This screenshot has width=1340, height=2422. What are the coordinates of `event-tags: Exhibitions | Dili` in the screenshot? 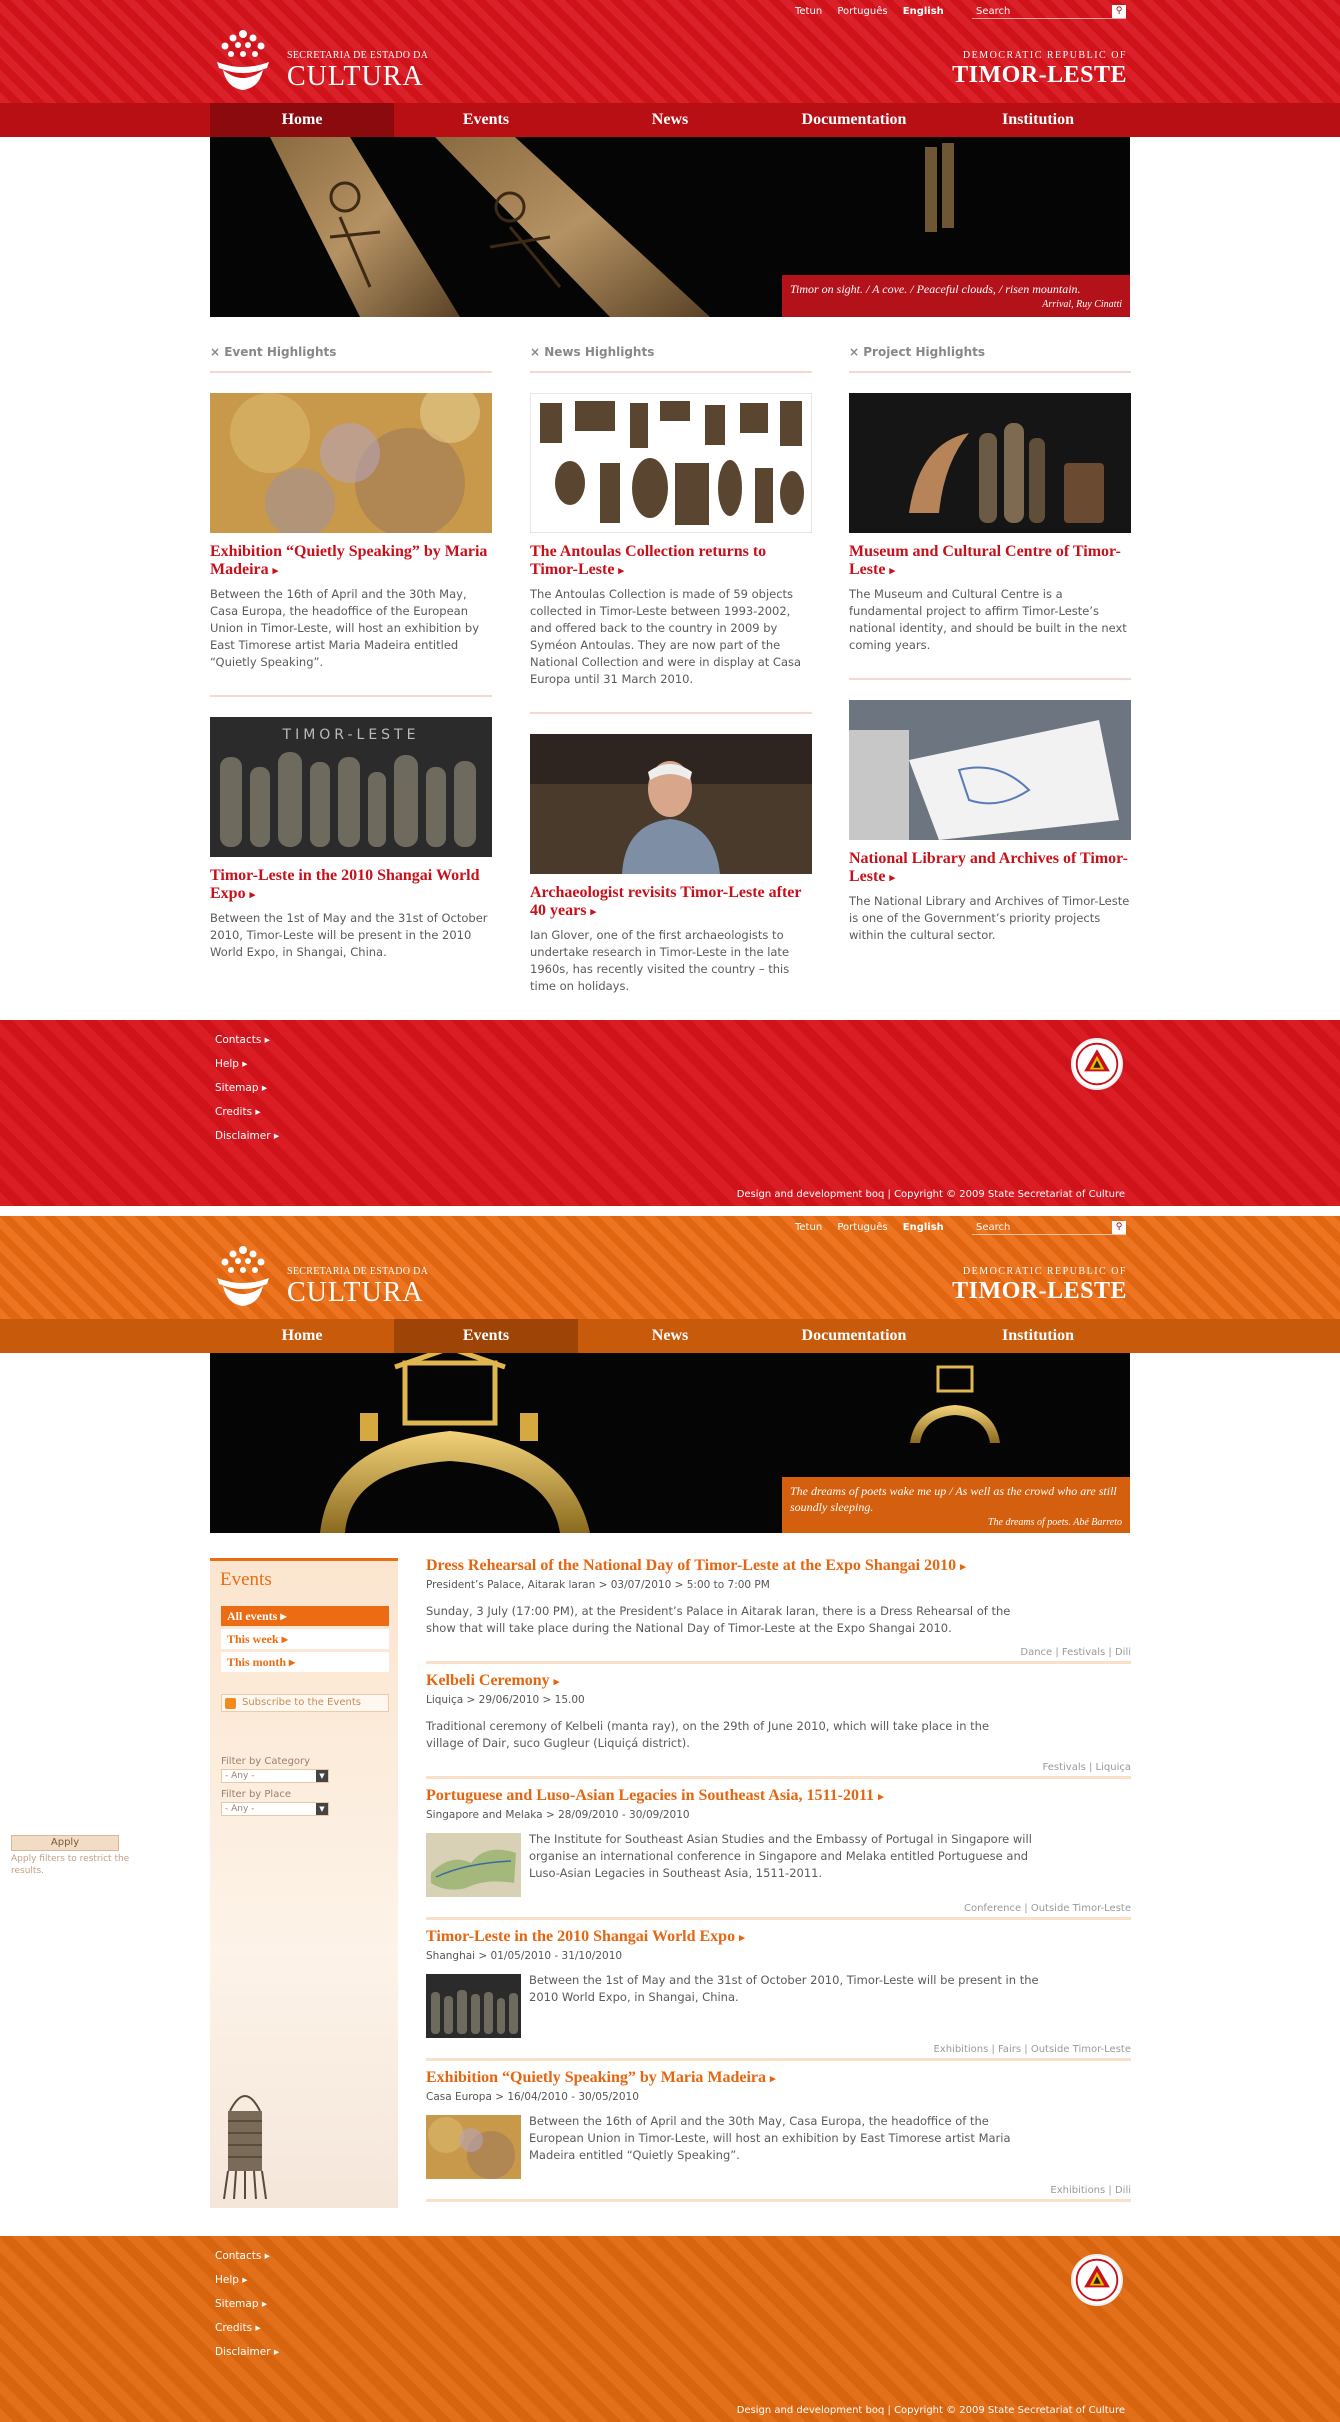 It's located at (1090, 2190).